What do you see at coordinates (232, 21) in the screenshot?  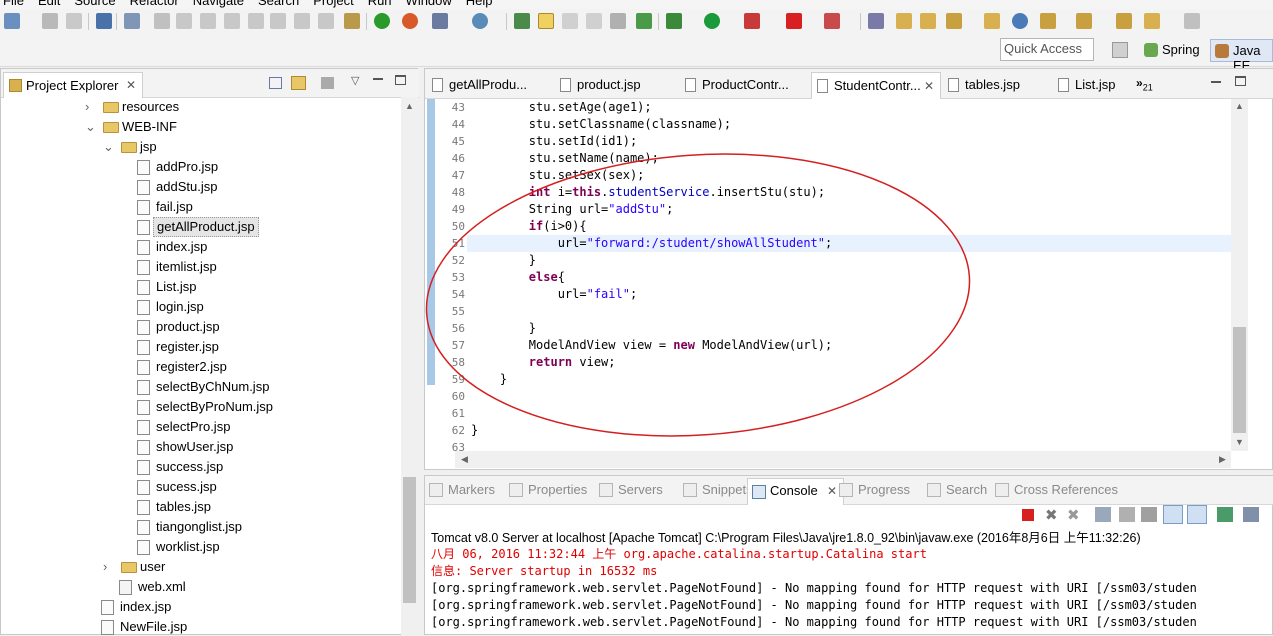 I see `disconnect-icon` at bounding box center [232, 21].